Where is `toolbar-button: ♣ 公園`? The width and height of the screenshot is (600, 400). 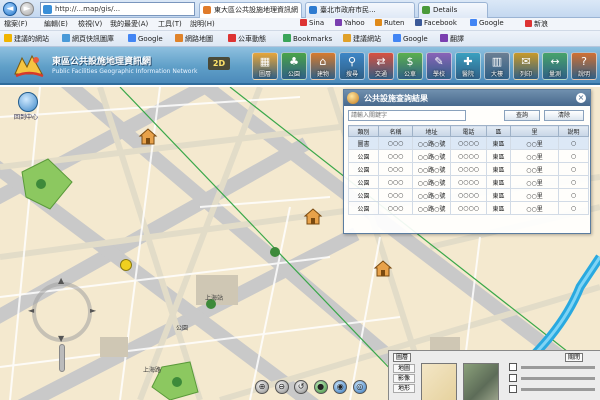
toolbar-button: ♣ 公園 is located at coordinates (294, 66).